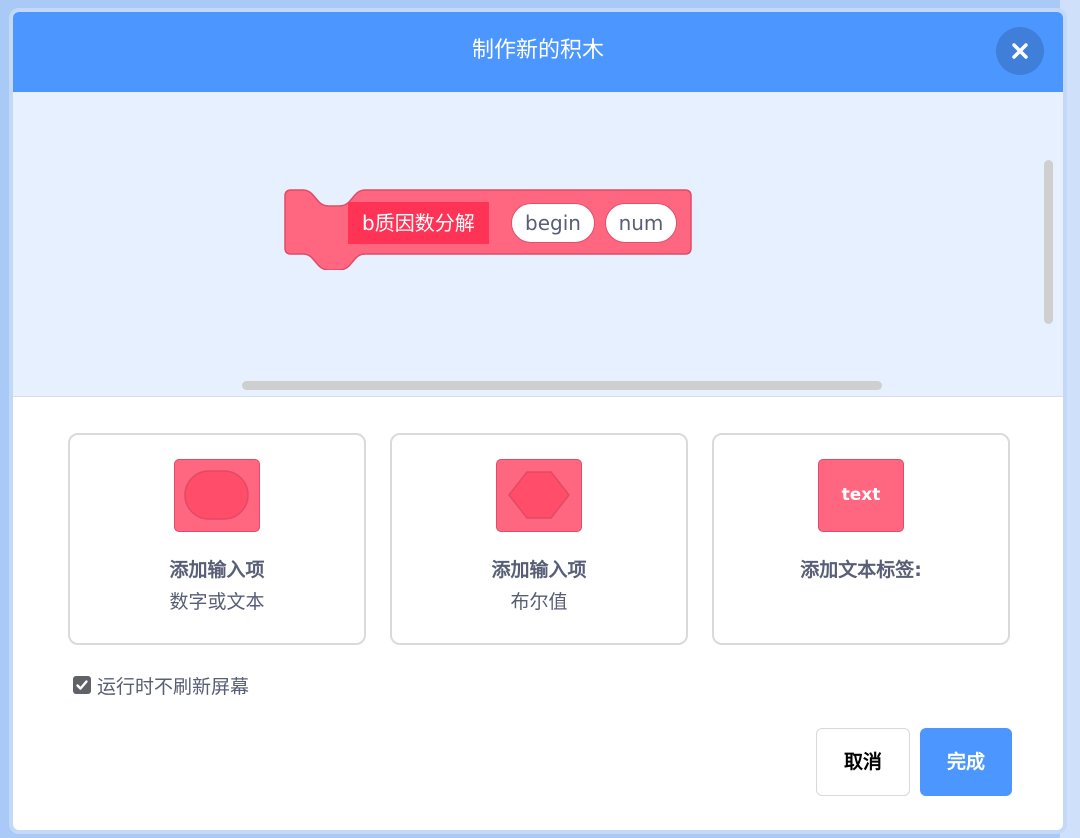 Image resolution: width=1080 pixels, height=838 pixels. Describe the element at coordinates (418, 223) in the screenshot. I see `block-name-input: b质因数分解` at that location.